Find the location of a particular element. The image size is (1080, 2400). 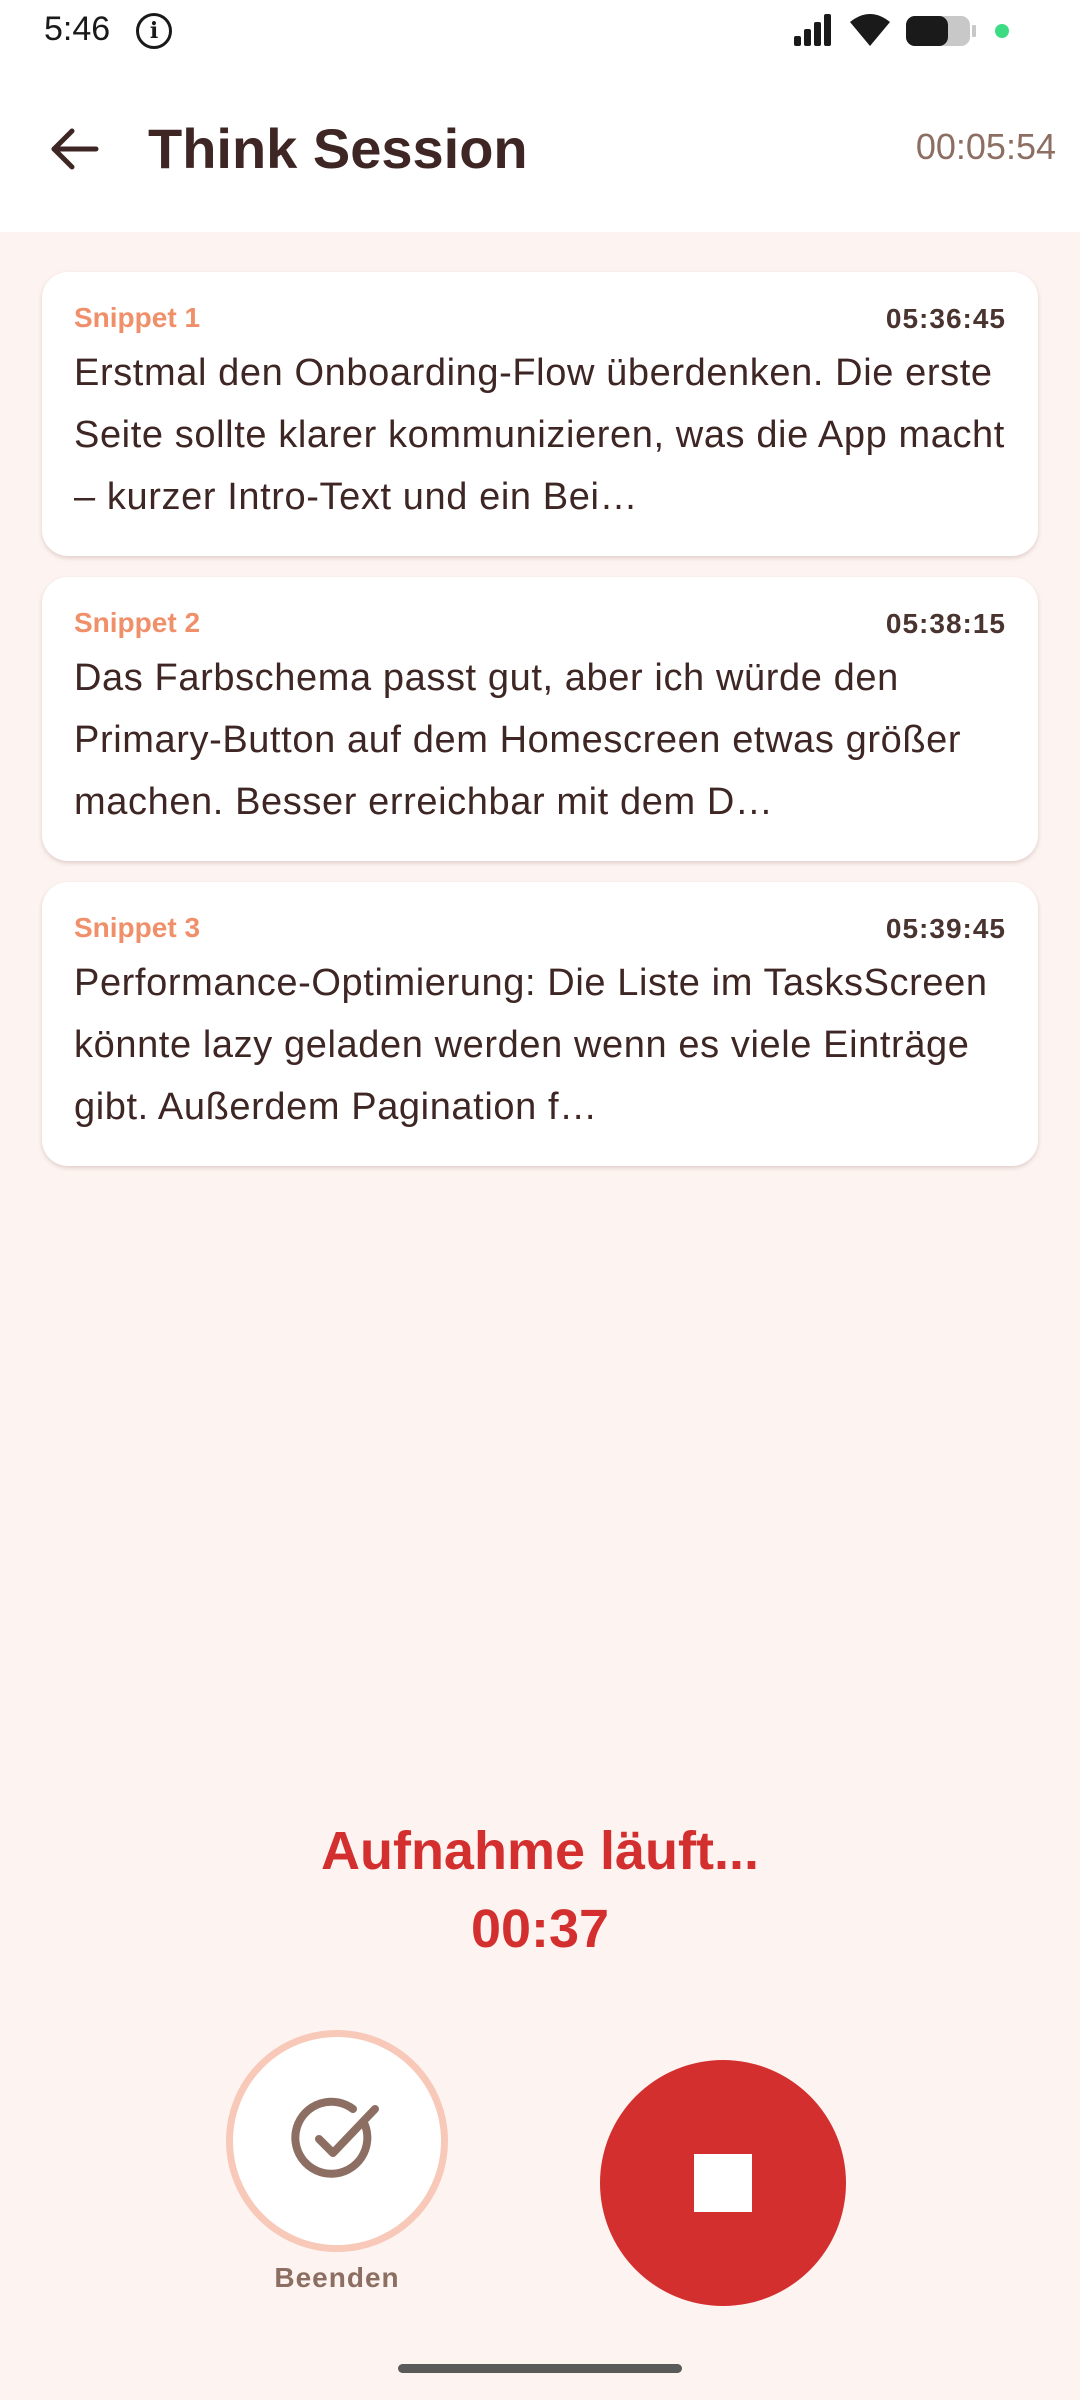

battery-icon is located at coordinates (941, 31).